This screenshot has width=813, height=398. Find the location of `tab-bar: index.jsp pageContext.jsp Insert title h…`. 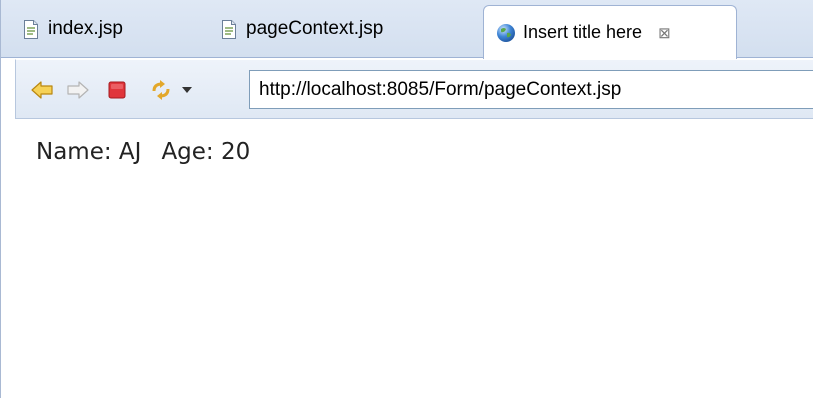

tab-bar: index.jsp pageContext.jsp Insert title h… is located at coordinates (407, 29).